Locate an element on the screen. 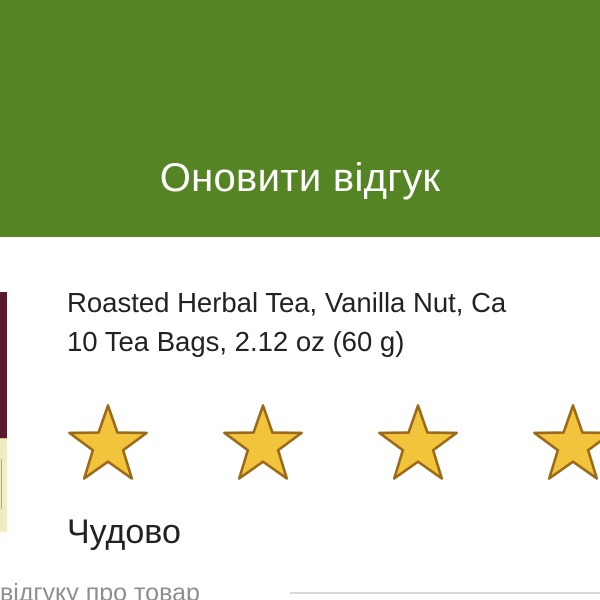 The image size is (600, 600). product-thumbnail-top is located at coordinates (3, 365).